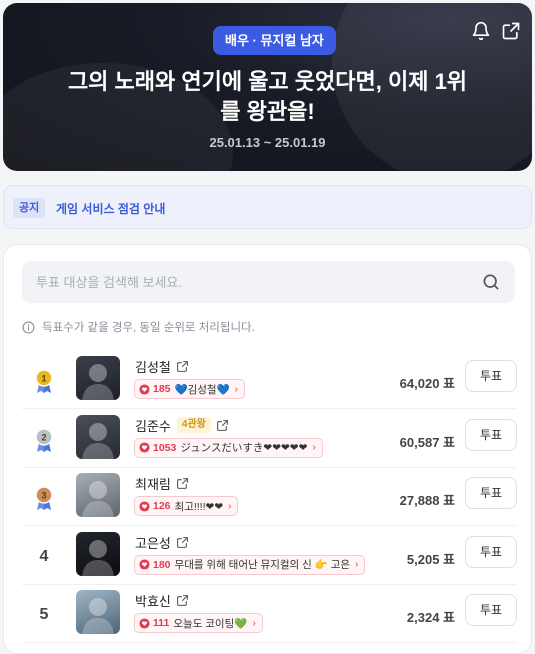 The width and height of the screenshot is (535, 654). What do you see at coordinates (28, 327) in the screenshot?
I see `info-icon` at bounding box center [28, 327].